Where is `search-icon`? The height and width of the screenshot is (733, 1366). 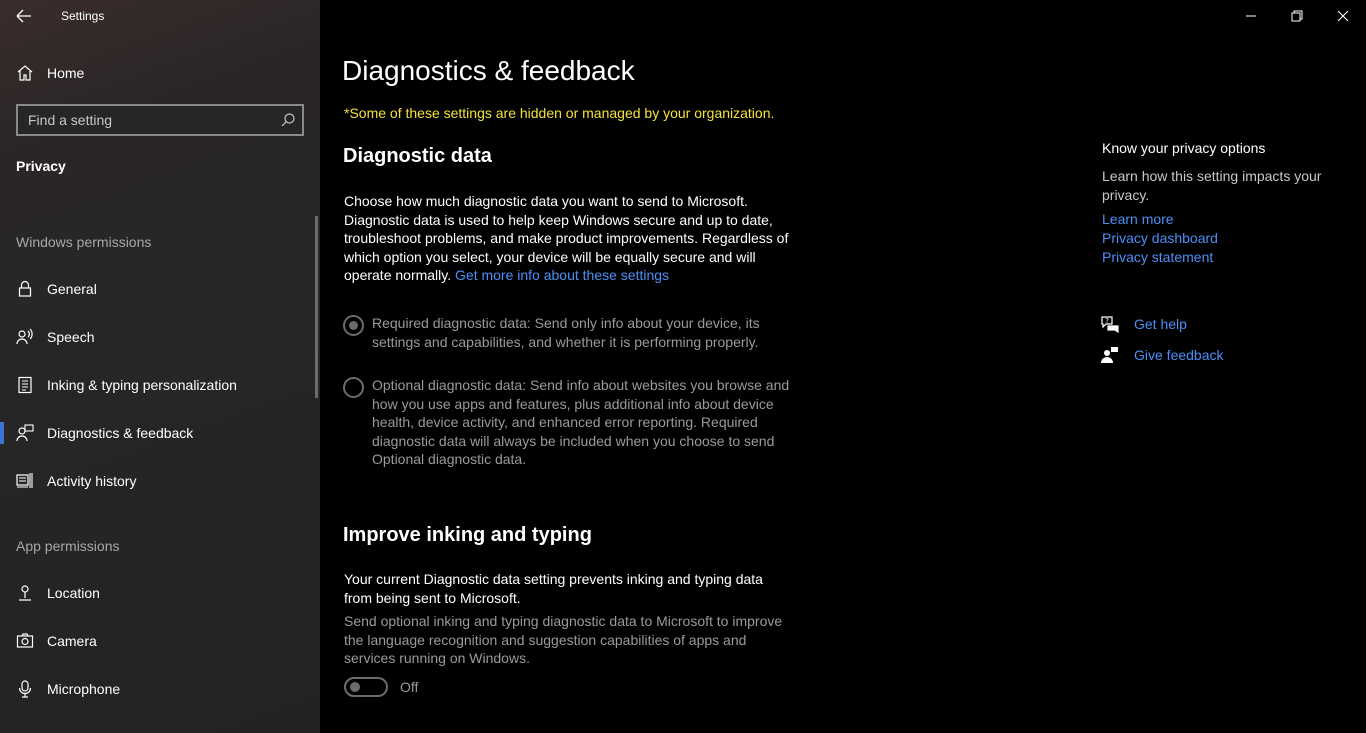
search-icon is located at coordinates (288, 120).